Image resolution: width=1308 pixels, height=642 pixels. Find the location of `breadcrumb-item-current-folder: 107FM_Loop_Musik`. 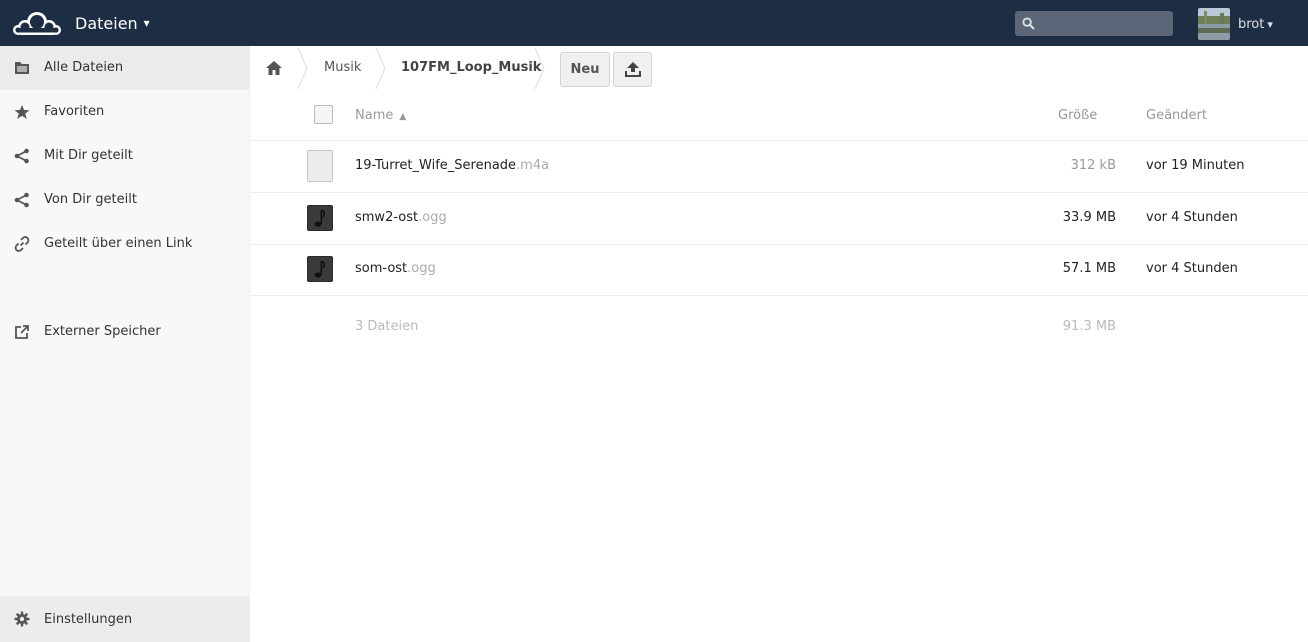

breadcrumb-item-current-folder: 107FM_Loop_Musik is located at coordinates (471, 67).